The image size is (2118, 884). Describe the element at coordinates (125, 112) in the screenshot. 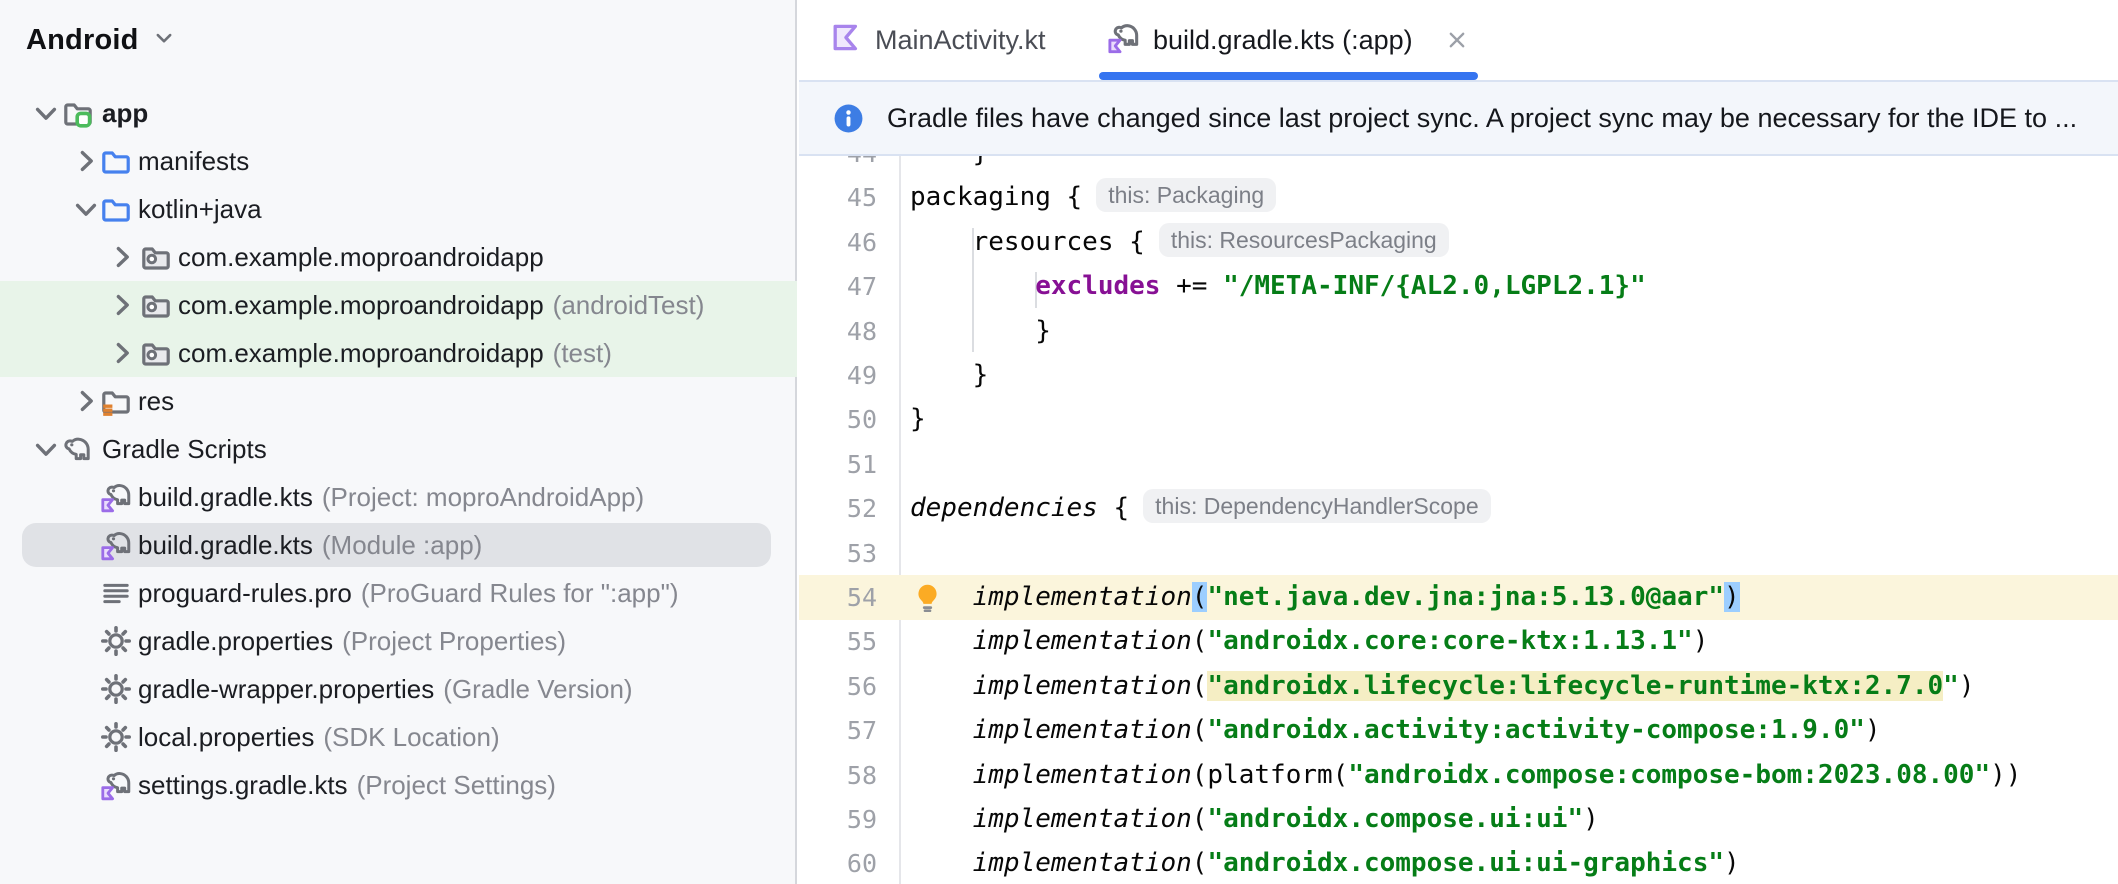

I see `tree-item-label: app` at that location.